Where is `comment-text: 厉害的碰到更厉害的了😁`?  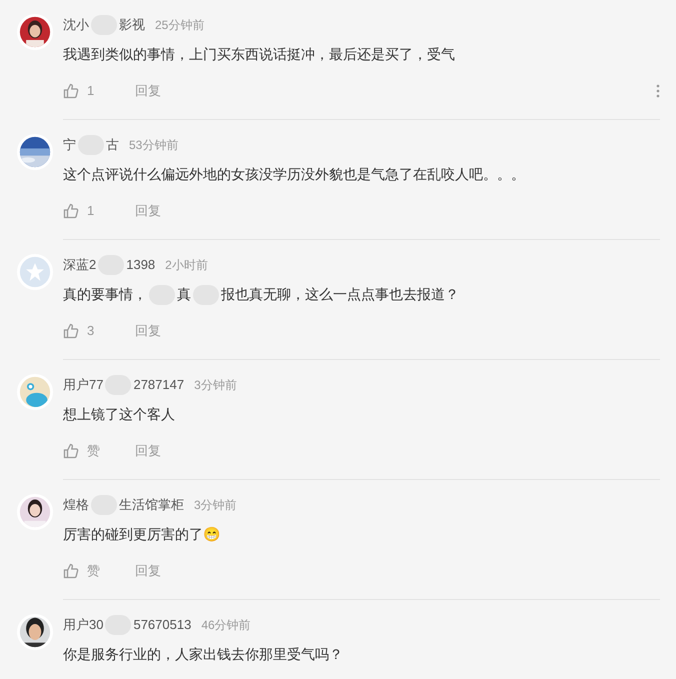
comment-text: 厉害的碰到更厉害的了😁 is located at coordinates (141, 534).